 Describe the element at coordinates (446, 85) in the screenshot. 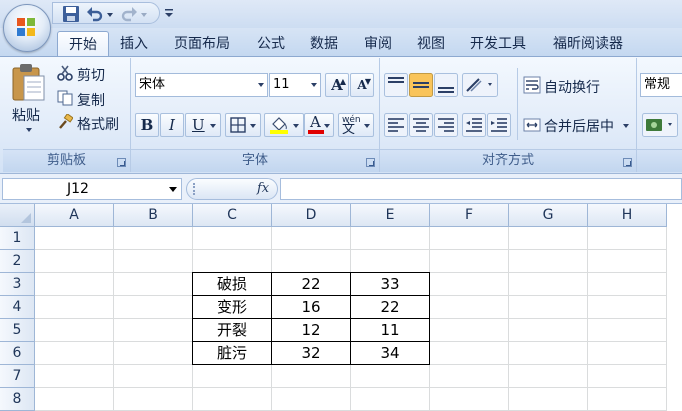

I see `align-bottom-icon` at that location.